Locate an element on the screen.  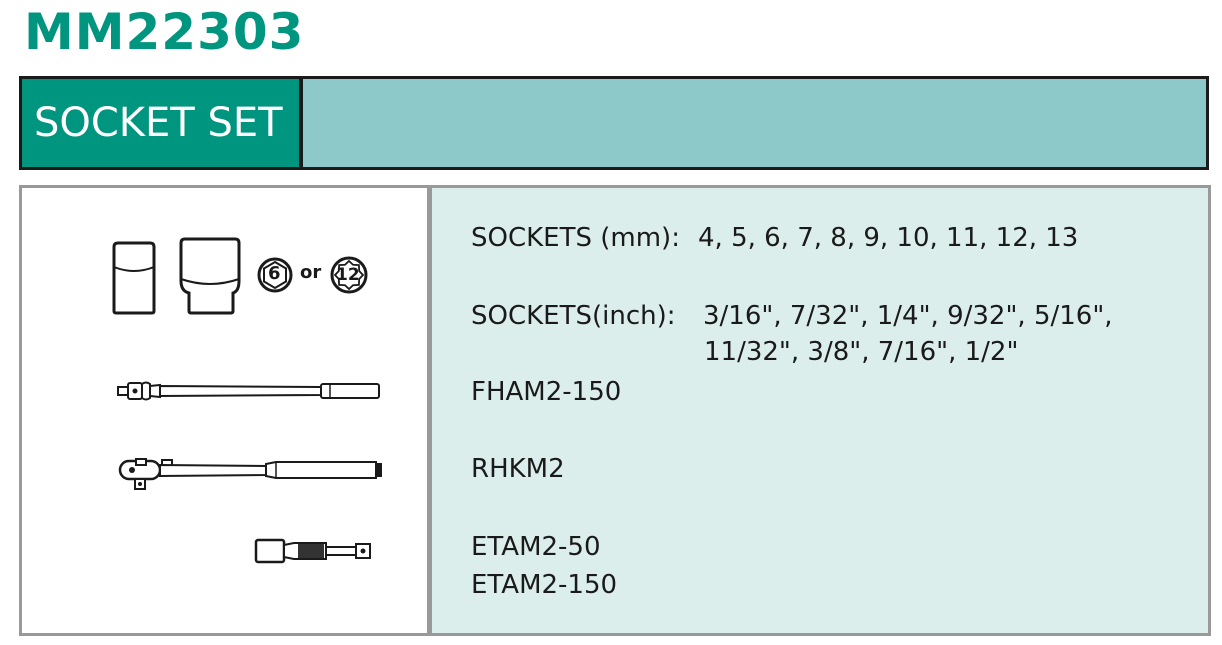
sockets-inch-line1: 3/16", 7/32", 1/4", 9/32", 5/16", is located at coordinates (908, 316).